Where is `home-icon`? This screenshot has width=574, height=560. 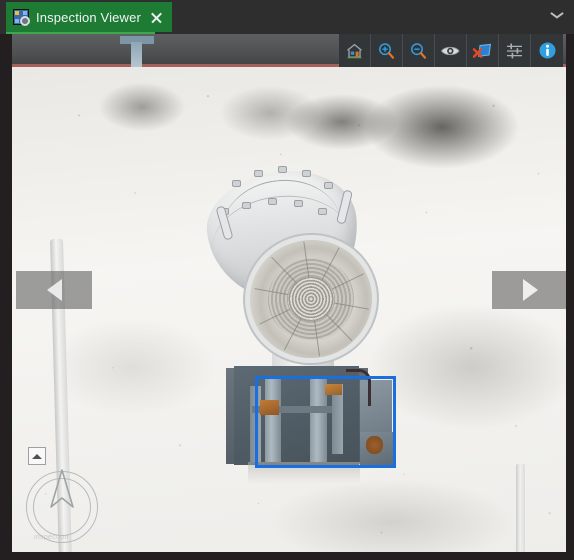 home-icon is located at coordinates (354, 51).